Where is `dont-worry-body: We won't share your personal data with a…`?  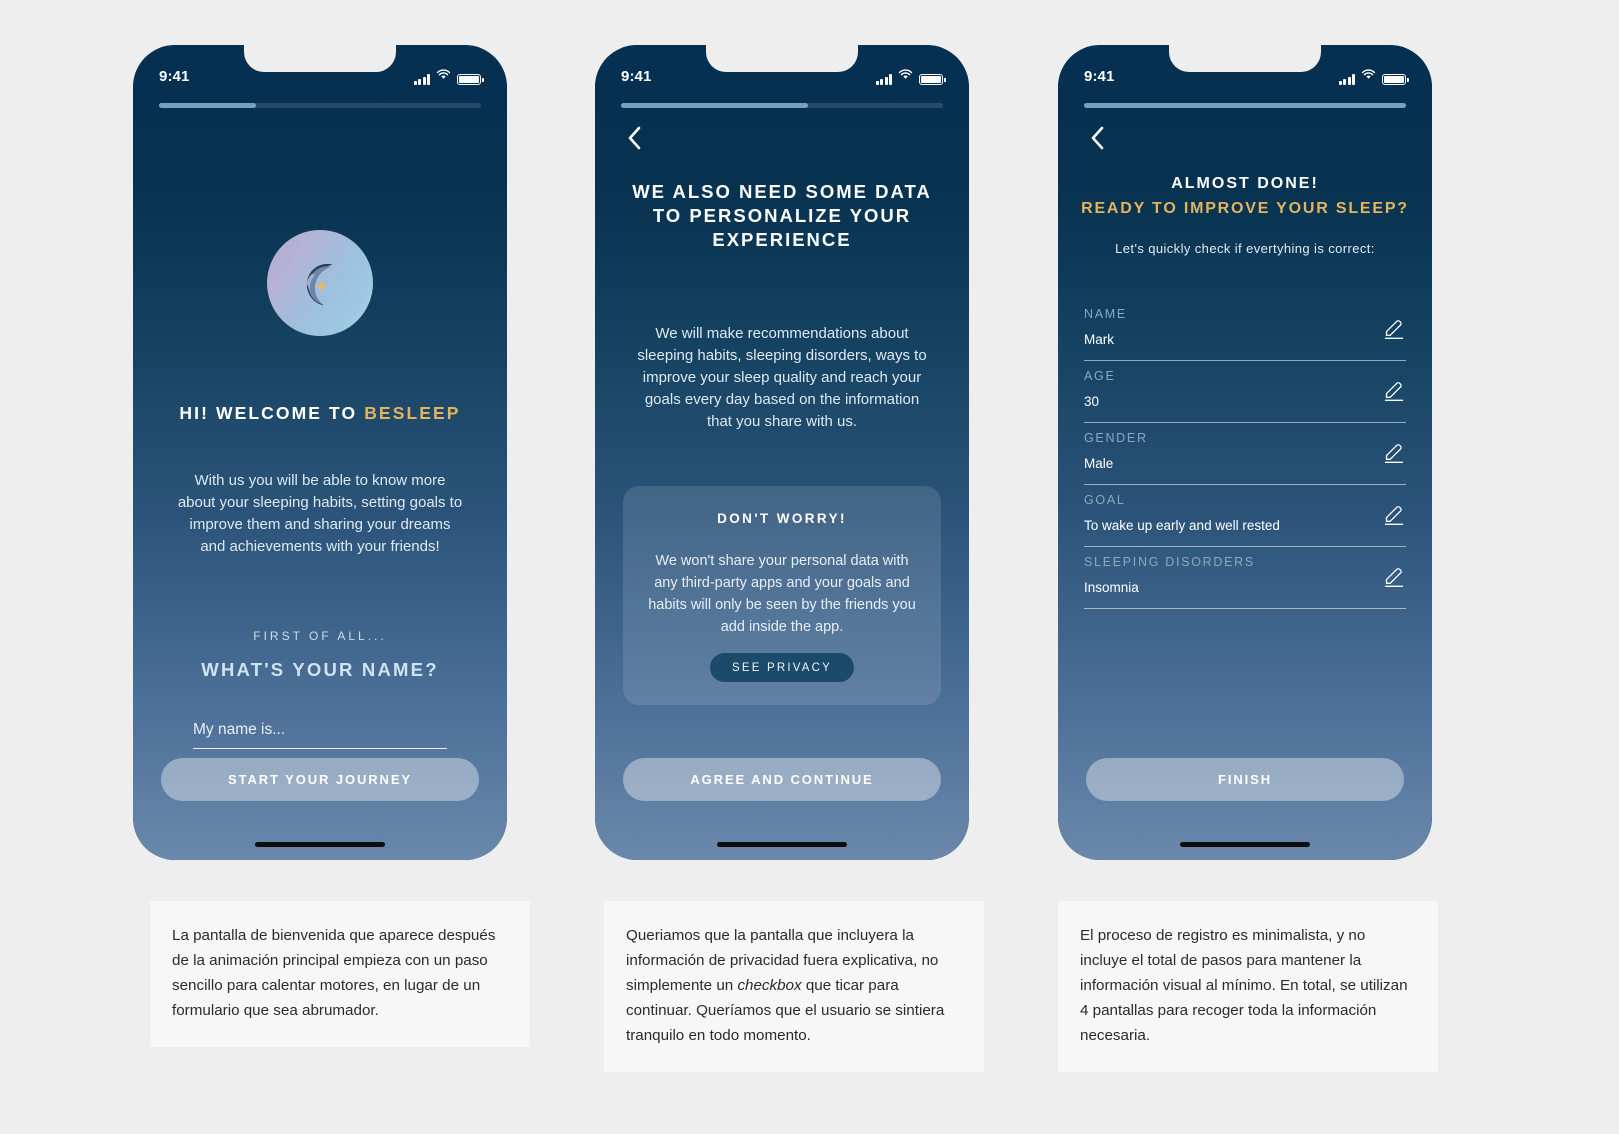 dont-worry-body: We won't share your personal data with a… is located at coordinates (782, 594).